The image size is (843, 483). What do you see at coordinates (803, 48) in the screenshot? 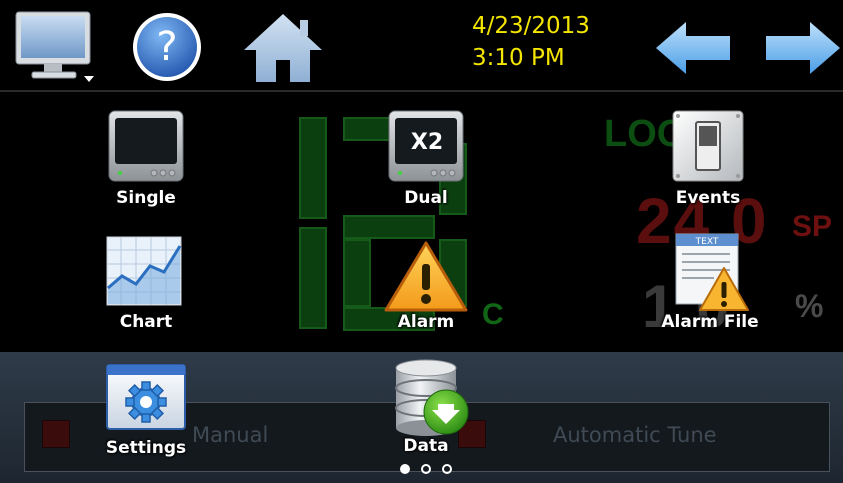
I see `arrow-right-icon` at bounding box center [803, 48].